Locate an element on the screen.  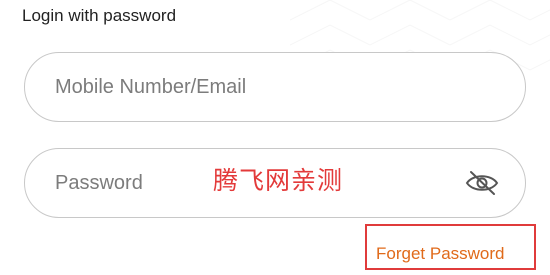
forget-password-link: Forget Password is located at coordinates (440, 254).